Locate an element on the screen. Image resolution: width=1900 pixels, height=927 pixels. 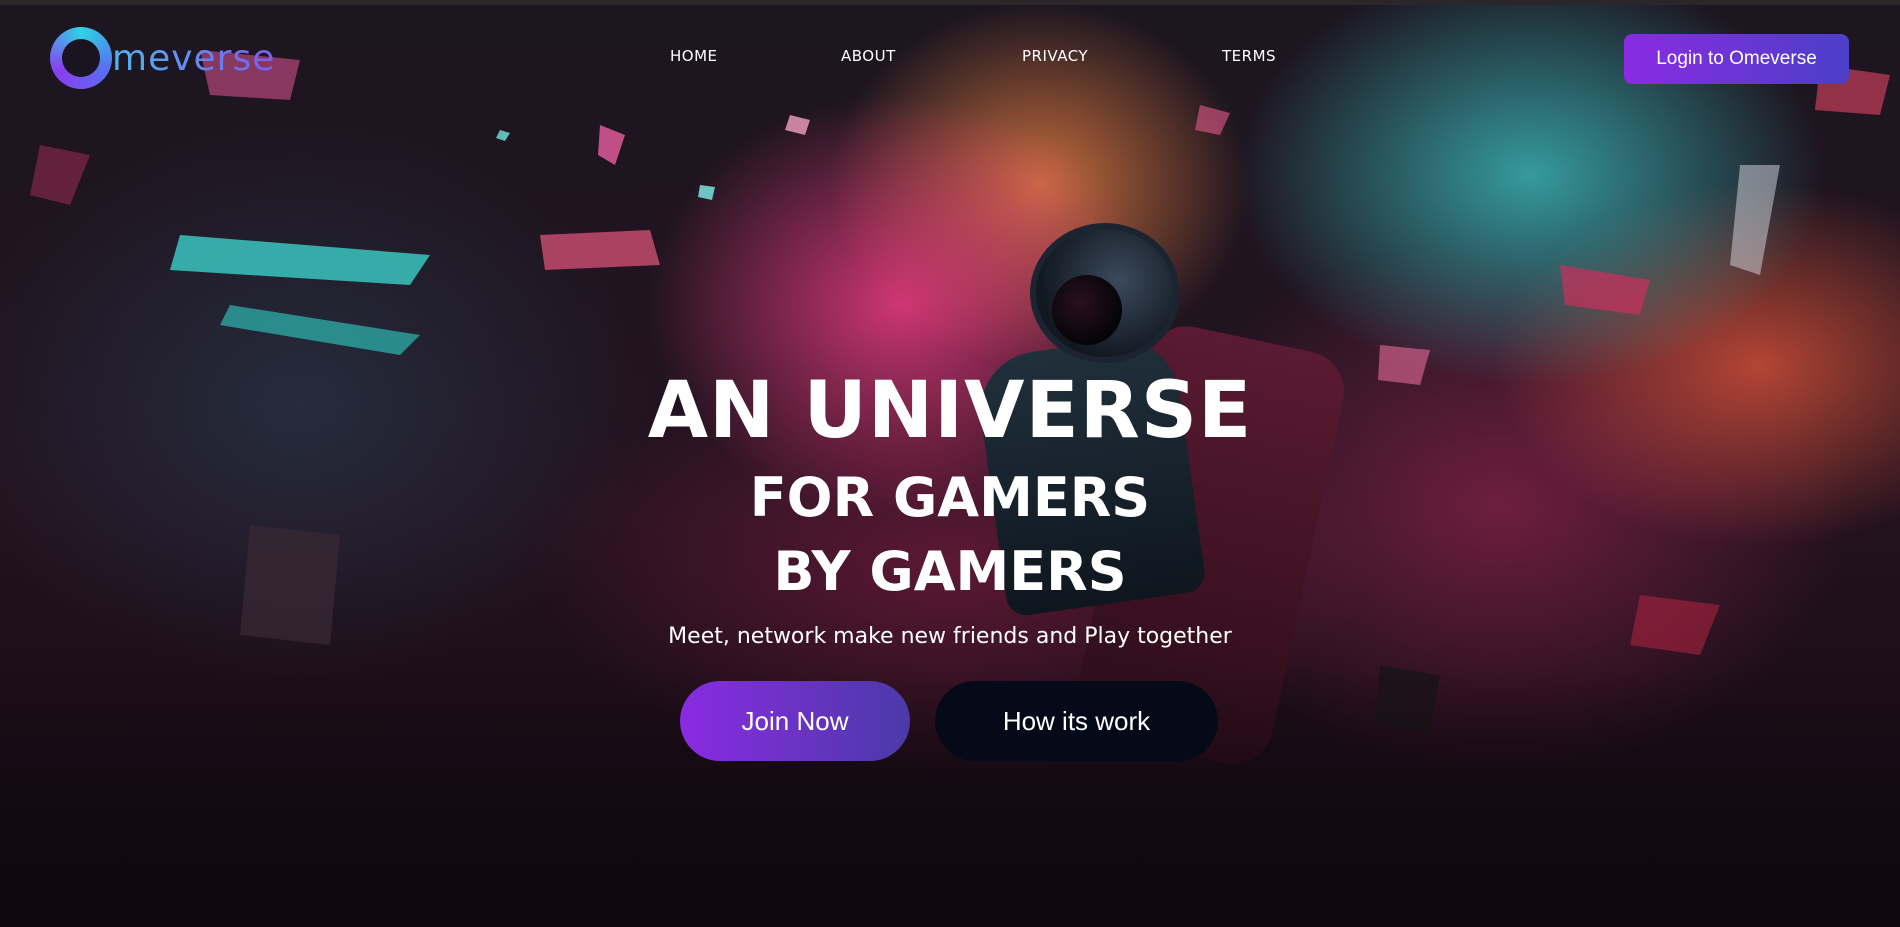
helmet-visor-illustration is located at coordinates (1087, 310).